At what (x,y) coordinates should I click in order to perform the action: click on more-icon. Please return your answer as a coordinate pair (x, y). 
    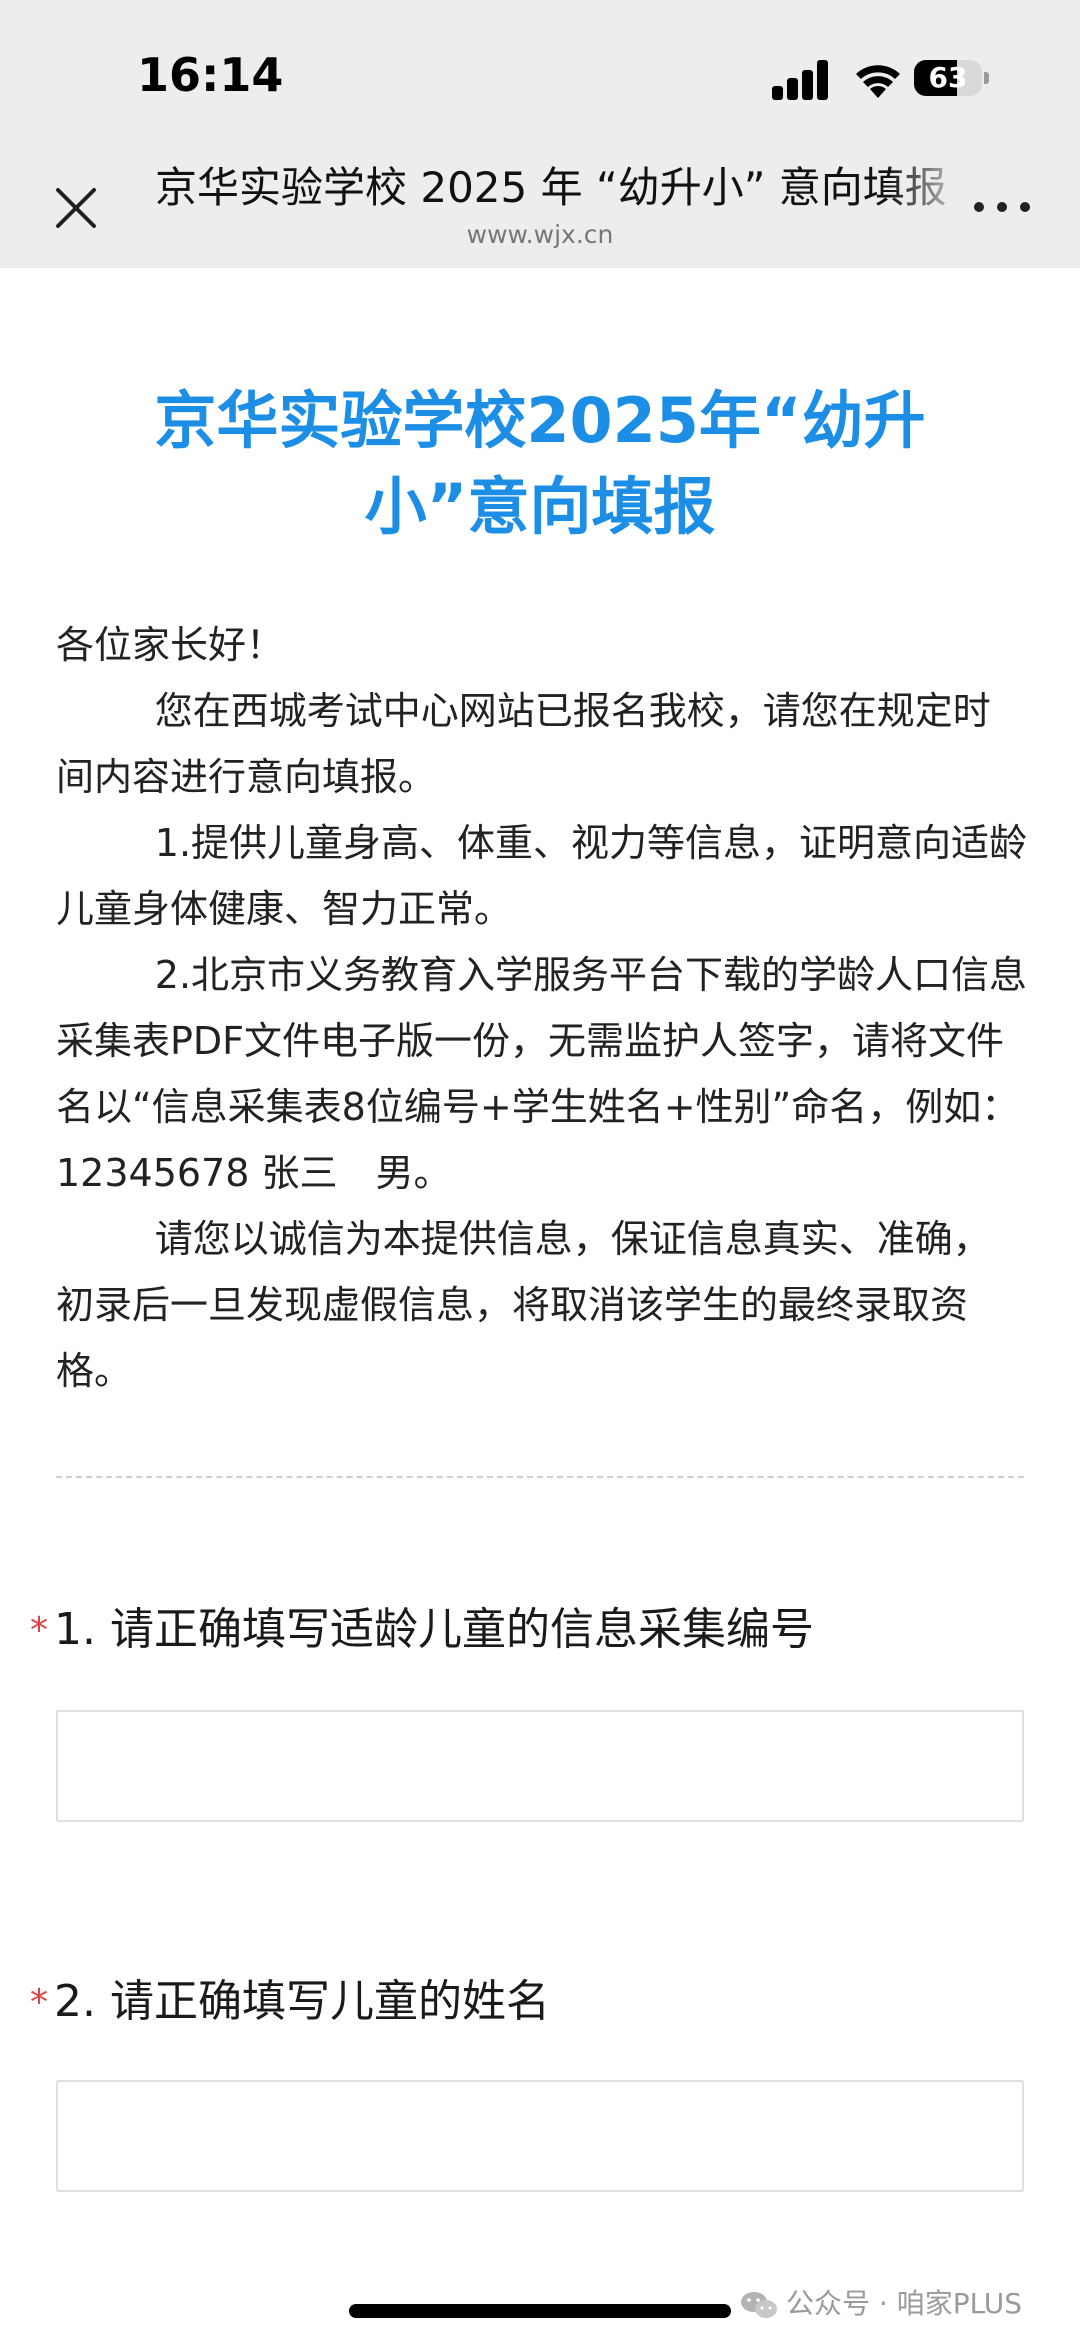
    Looking at the image, I should click on (1002, 205).